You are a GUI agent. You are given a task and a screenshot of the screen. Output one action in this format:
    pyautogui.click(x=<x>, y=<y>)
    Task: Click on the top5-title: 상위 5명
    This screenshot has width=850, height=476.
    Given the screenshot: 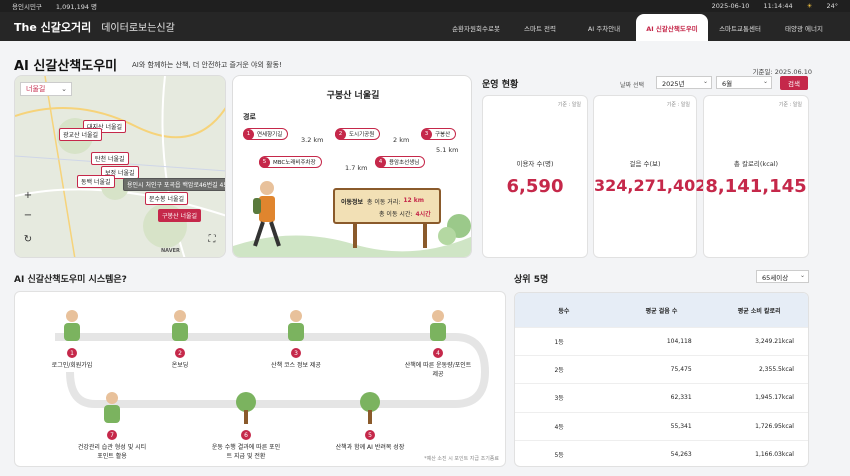 What is the action you would take?
    pyautogui.click(x=531, y=280)
    